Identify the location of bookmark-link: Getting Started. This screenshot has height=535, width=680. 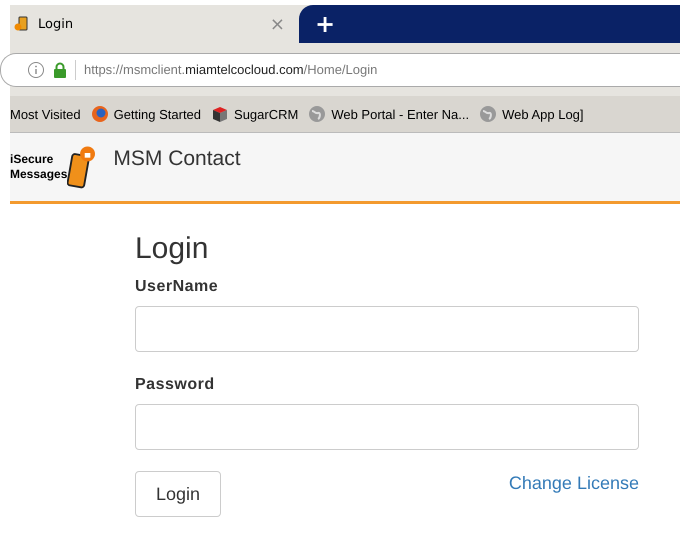
(158, 114).